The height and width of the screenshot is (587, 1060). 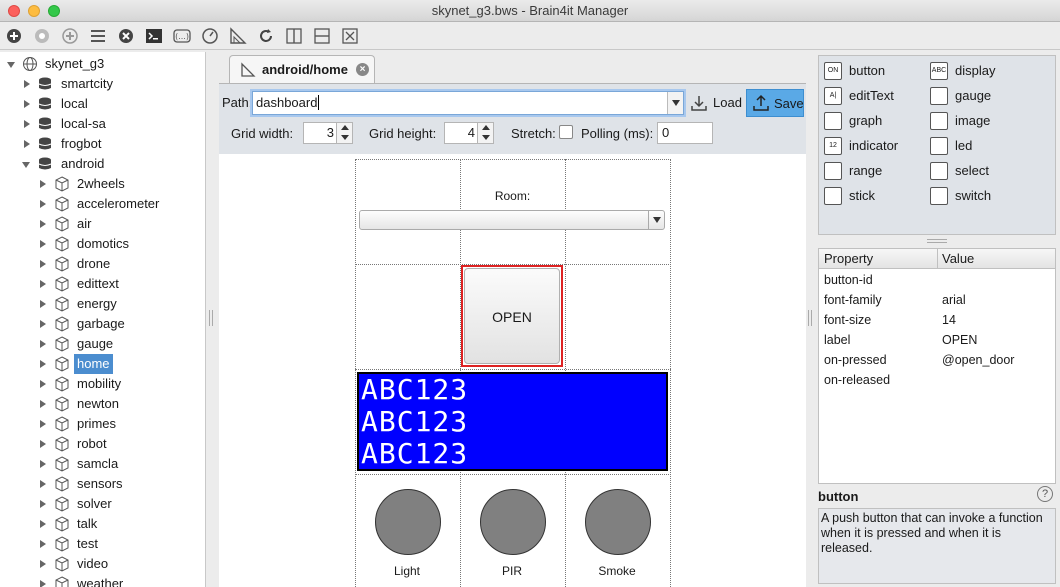 I want to click on tree-item-mobility: mobility, so click(x=100, y=384).